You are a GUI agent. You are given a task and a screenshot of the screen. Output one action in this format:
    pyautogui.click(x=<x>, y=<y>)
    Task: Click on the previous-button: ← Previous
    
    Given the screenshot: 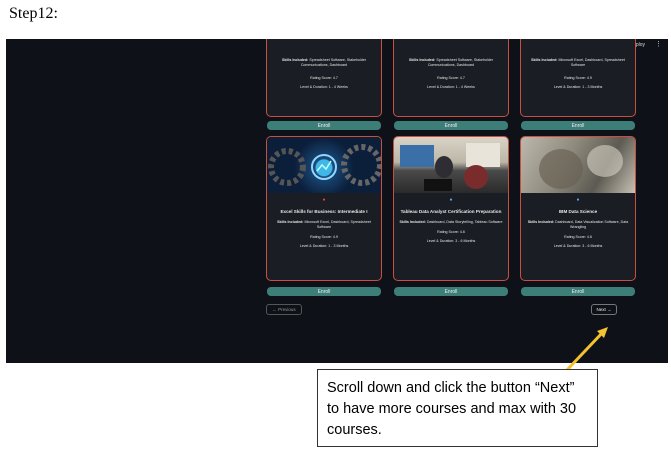 What is the action you would take?
    pyautogui.click(x=284, y=309)
    